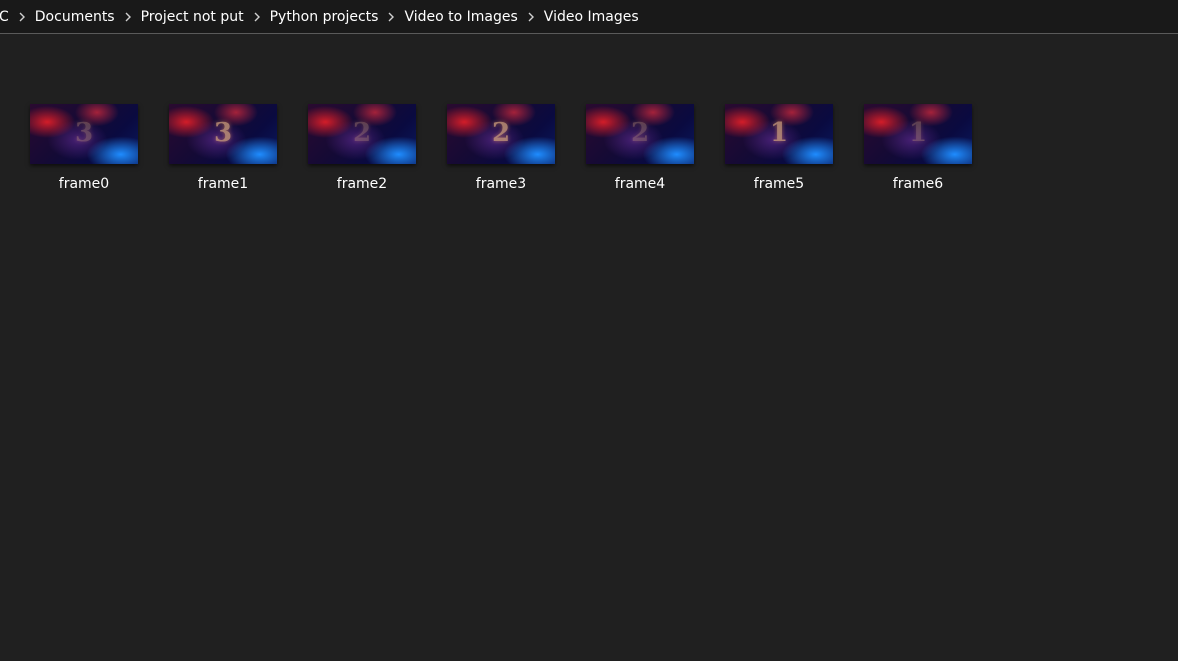  I want to click on file-item: 2 frame2, so click(362, 151).